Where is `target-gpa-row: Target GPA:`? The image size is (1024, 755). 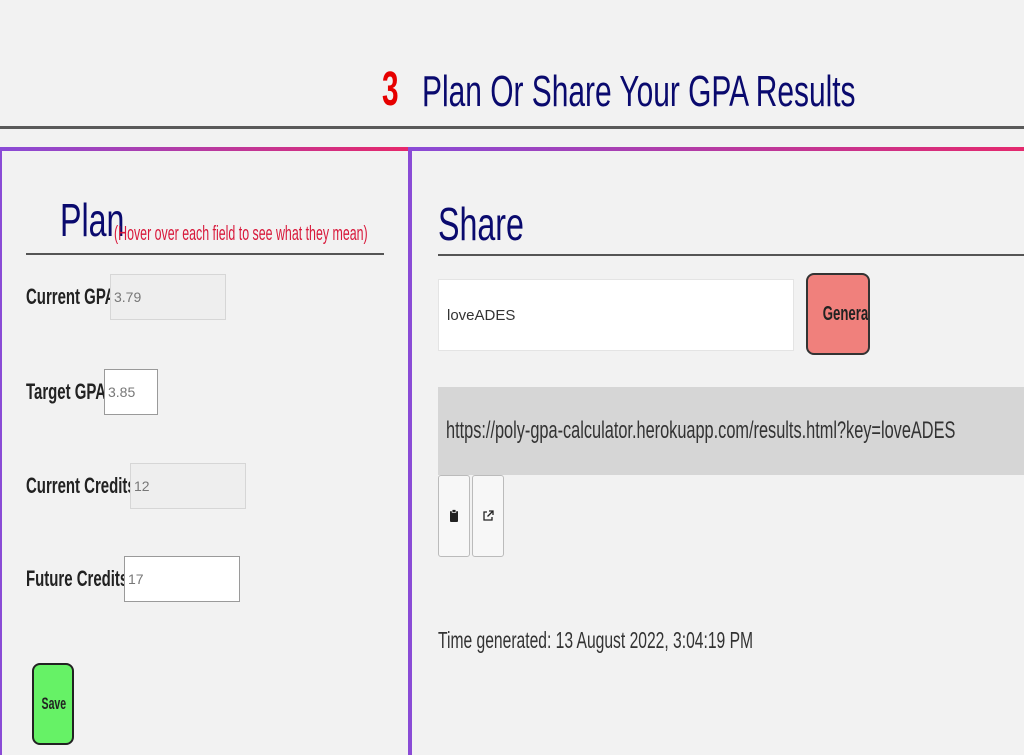
target-gpa-row: Target GPA: is located at coordinates (106, 392).